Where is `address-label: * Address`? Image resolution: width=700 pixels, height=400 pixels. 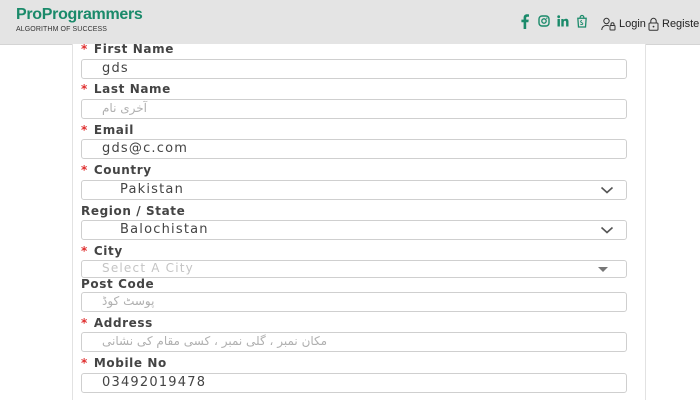
address-label: * Address is located at coordinates (117, 323).